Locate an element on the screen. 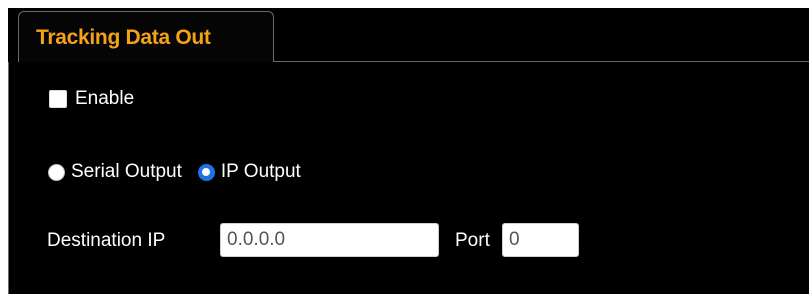 The image size is (809, 294). port-input is located at coordinates (540, 240).